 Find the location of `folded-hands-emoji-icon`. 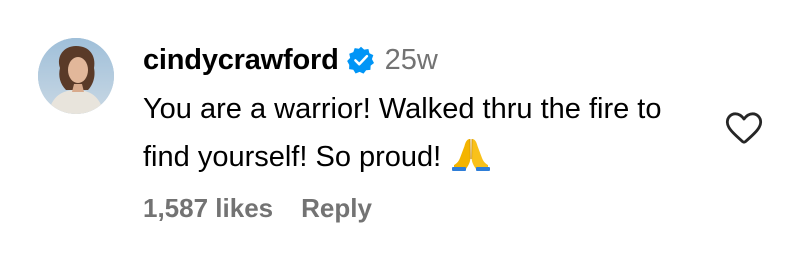

folded-hands-emoji-icon is located at coordinates (471, 154).